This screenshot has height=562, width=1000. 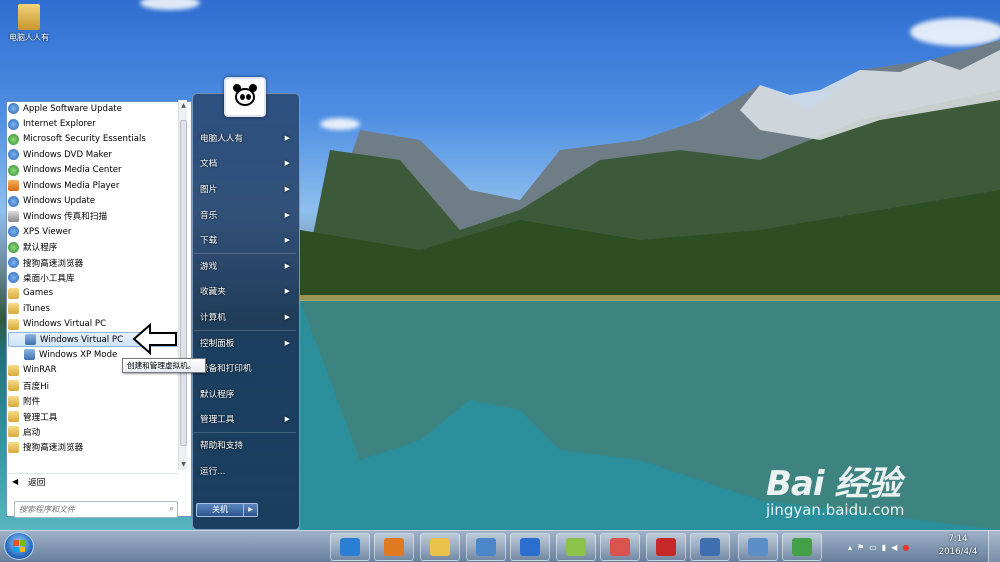 I want to click on network-icon, so click(x=486, y=547).